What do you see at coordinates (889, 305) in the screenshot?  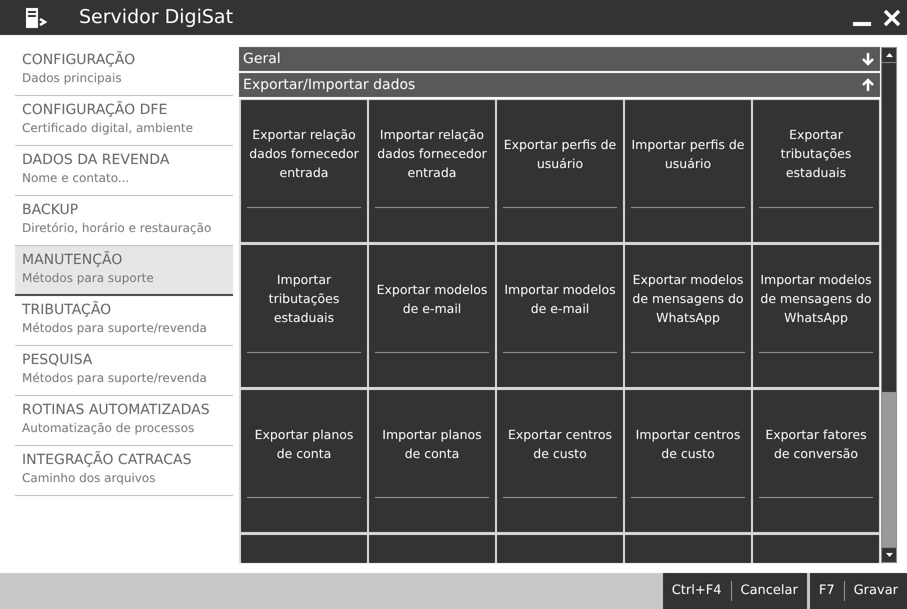 I see `scrollbar` at bounding box center [889, 305].